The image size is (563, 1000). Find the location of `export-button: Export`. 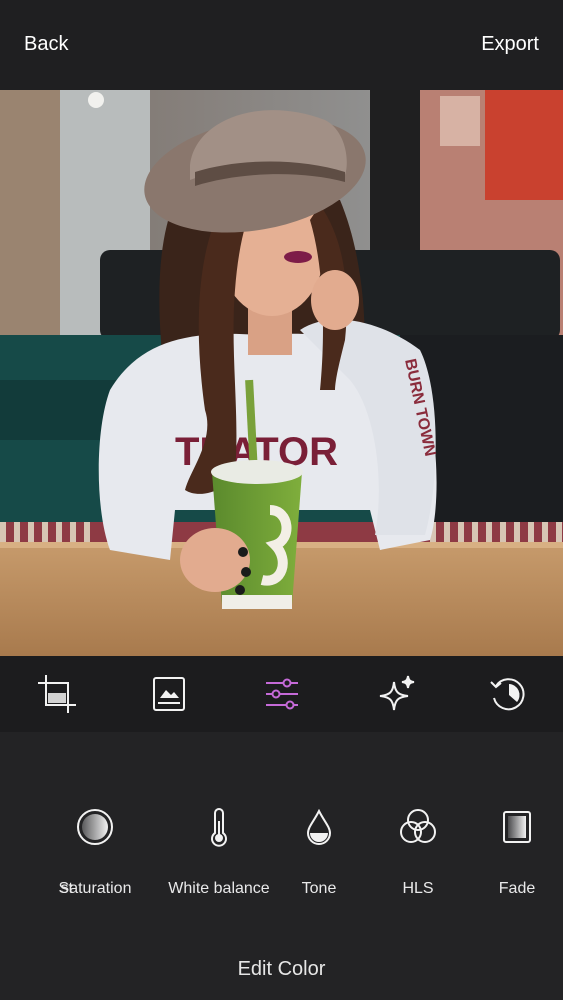

export-button: Export is located at coordinates (510, 44).